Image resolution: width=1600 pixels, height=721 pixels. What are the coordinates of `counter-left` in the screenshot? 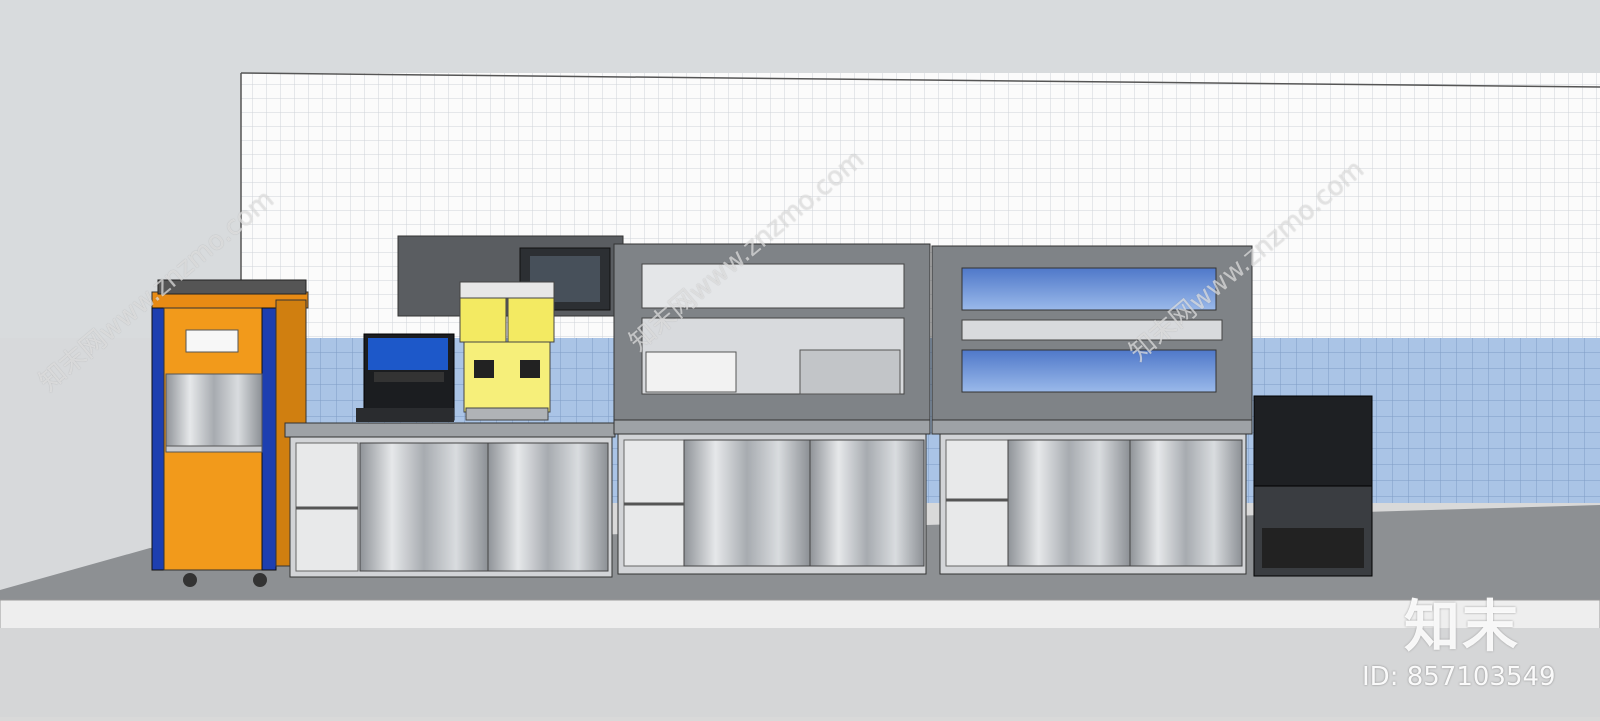 It's located at (450, 500).